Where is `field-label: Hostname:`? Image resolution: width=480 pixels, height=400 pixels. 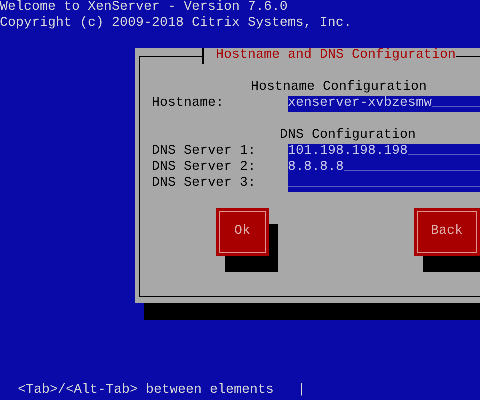
field-label: Hostname: is located at coordinates (188, 104).